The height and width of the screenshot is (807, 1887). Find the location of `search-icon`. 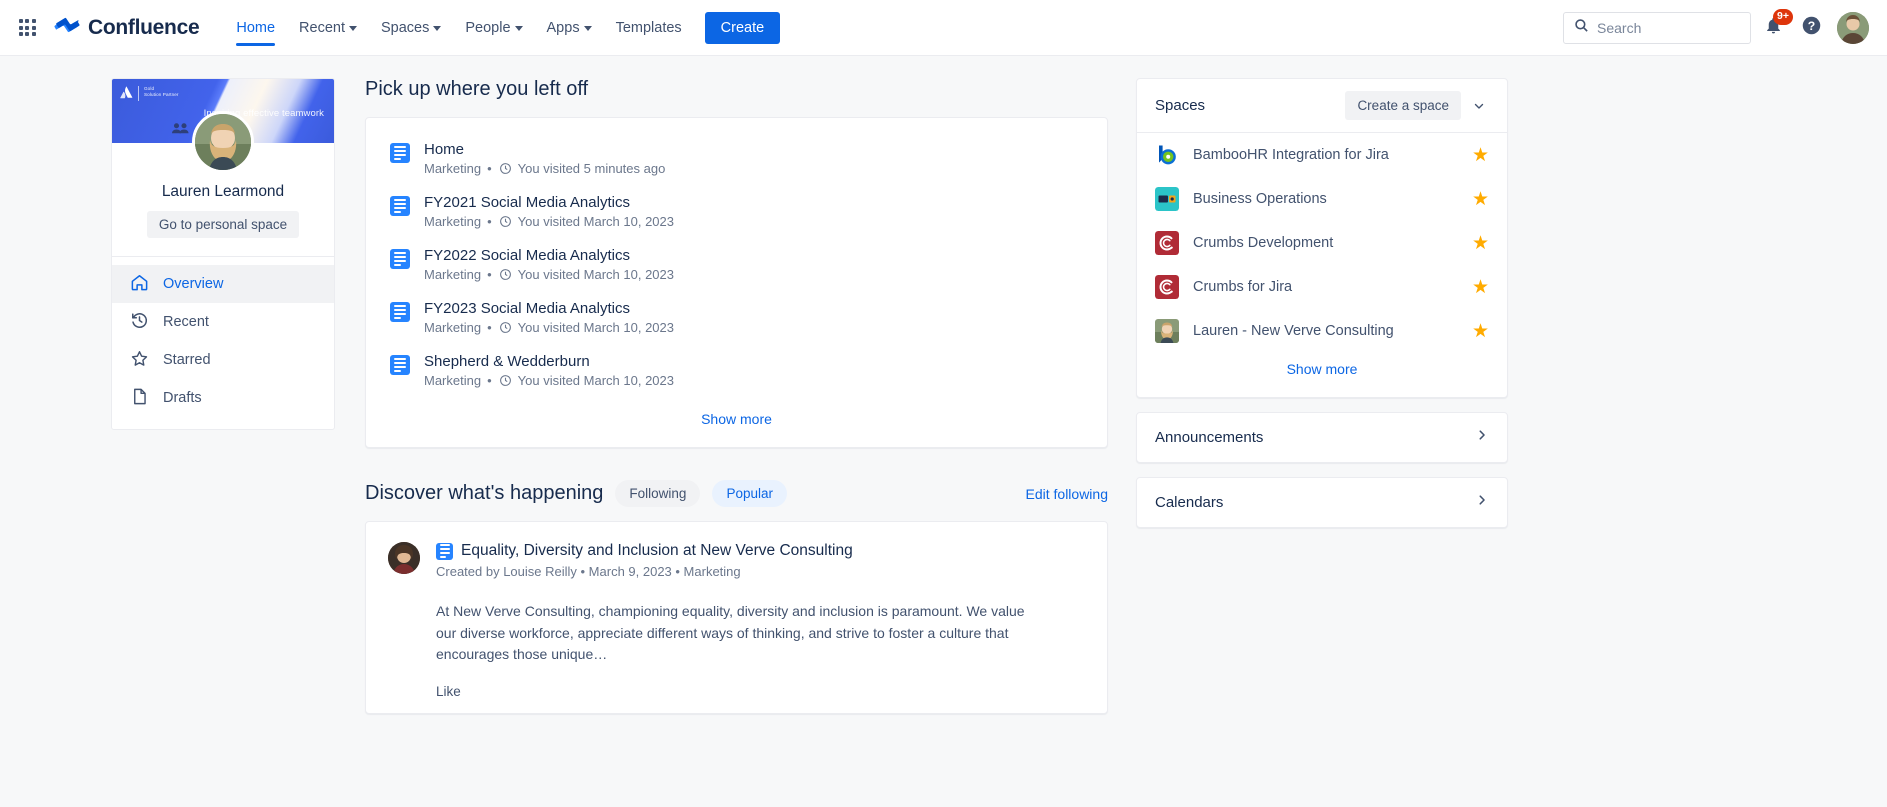

search-icon is located at coordinates (1581, 28).